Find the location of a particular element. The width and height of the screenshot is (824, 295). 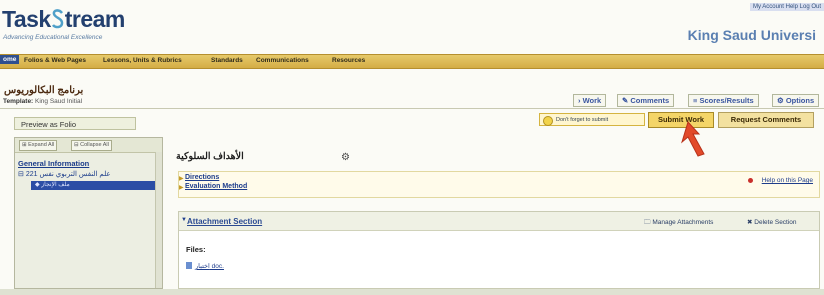

nav-communications: Communications is located at coordinates (282, 60).